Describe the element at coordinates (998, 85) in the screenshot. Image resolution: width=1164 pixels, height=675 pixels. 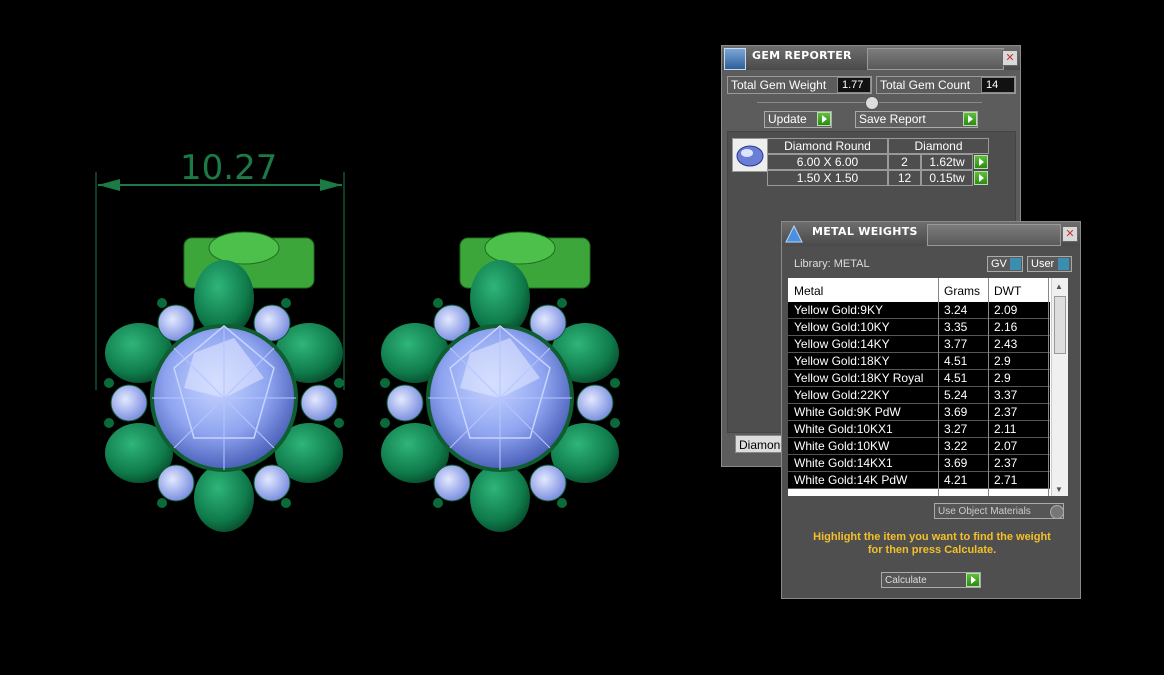
I see `total-gem-count-value: 14` at that location.